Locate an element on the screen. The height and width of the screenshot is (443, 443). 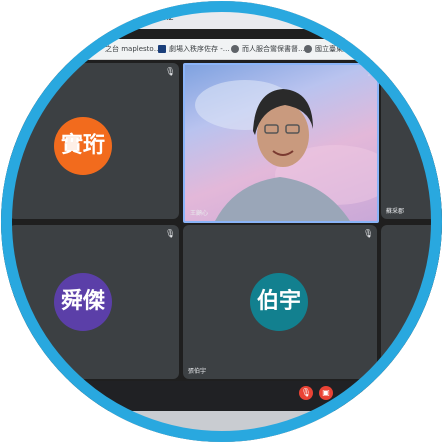
avatar: 實珩 is located at coordinates (83, 146).